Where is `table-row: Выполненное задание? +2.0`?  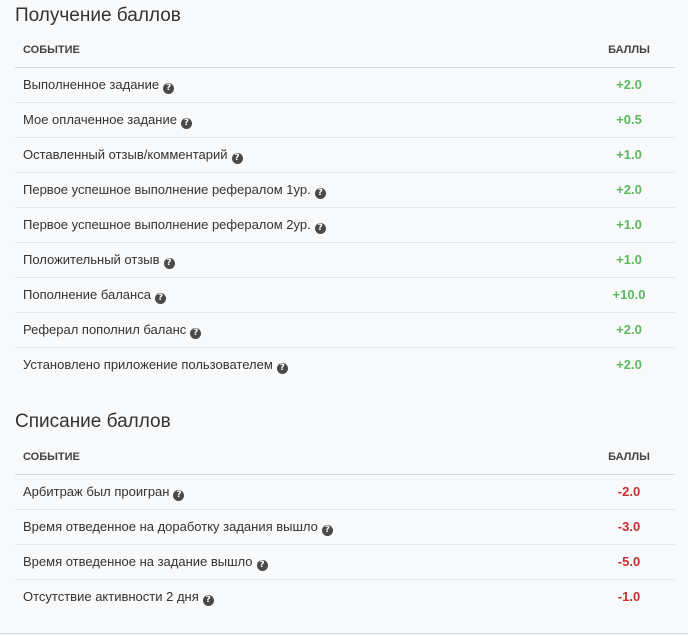 table-row: Выполненное задание? +2.0 is located at coordinates (345, 85).